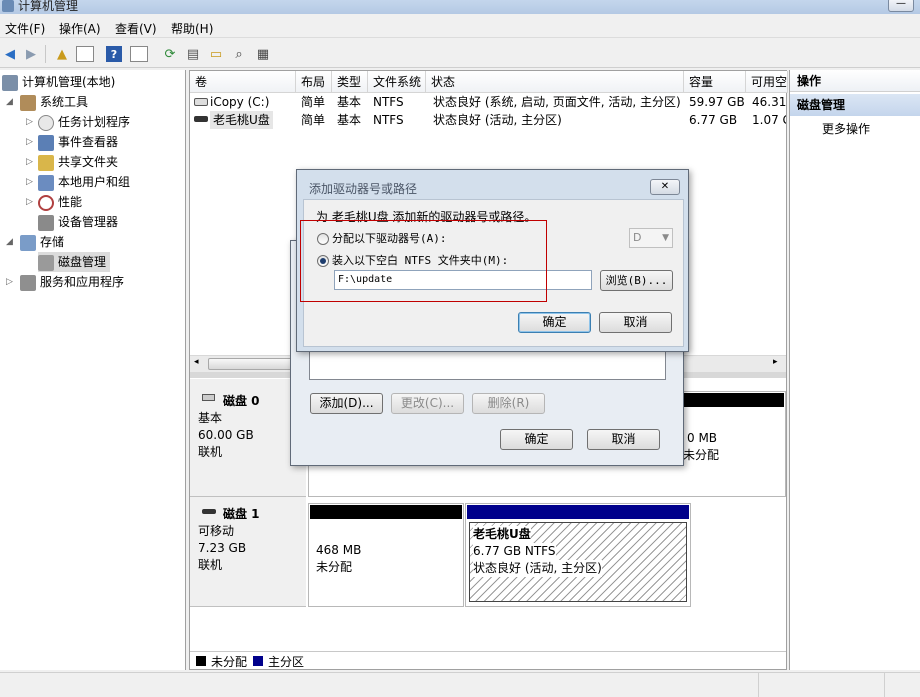 Image resolution: width=920 pixels, height=697 pixels. What do you see at coordinates (241, 120) in the screenshot?
I see `volume-name: 老毛桃U盘` at bounding box center [241, 120].